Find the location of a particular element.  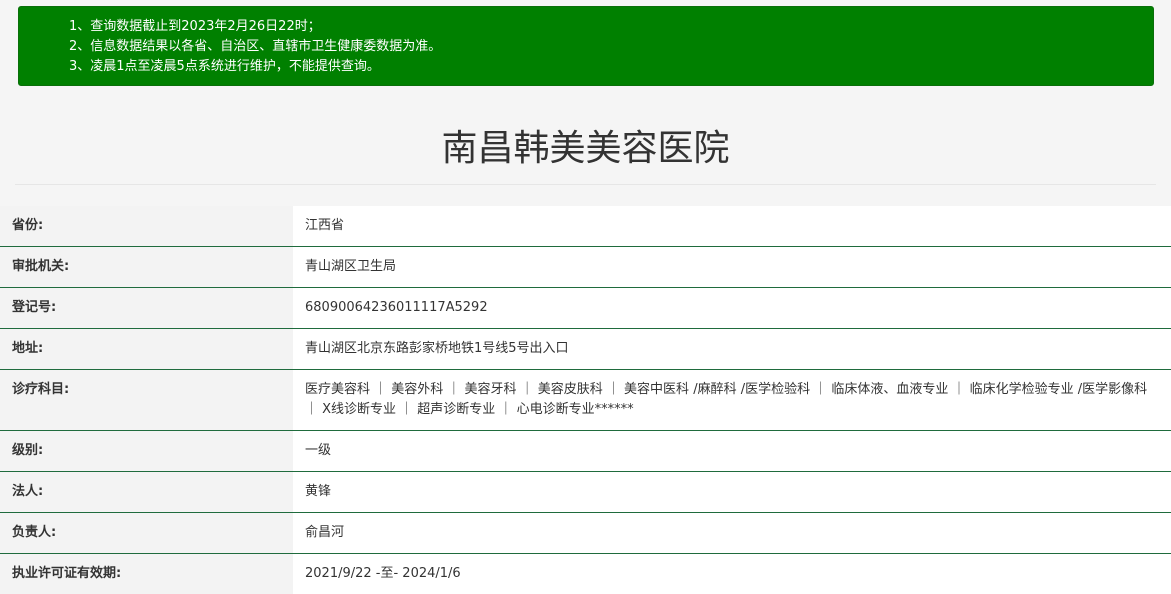

row-value: 2021/9/22 -至- 2024/1/6 is located at coordinates (732, 573).